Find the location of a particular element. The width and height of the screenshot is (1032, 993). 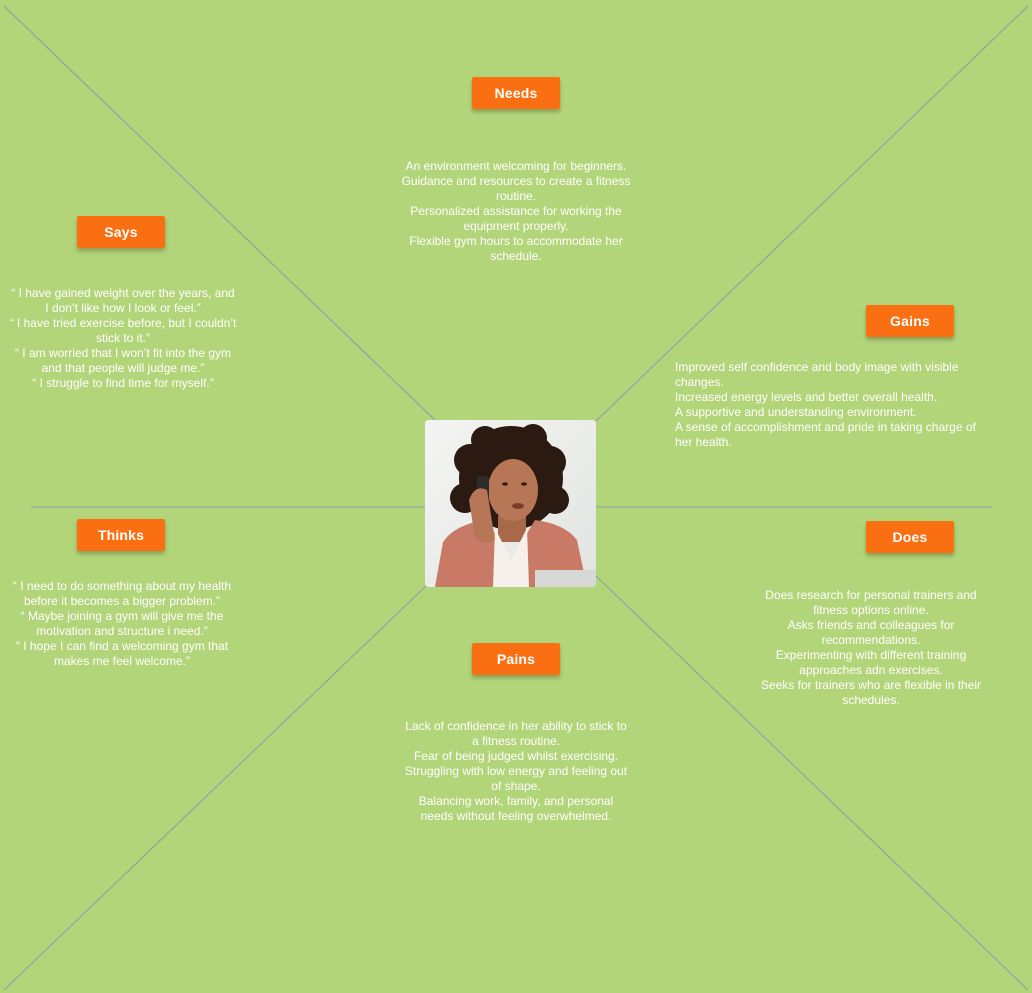

note-line: stick to it.” is located at coordinates (122, 338).